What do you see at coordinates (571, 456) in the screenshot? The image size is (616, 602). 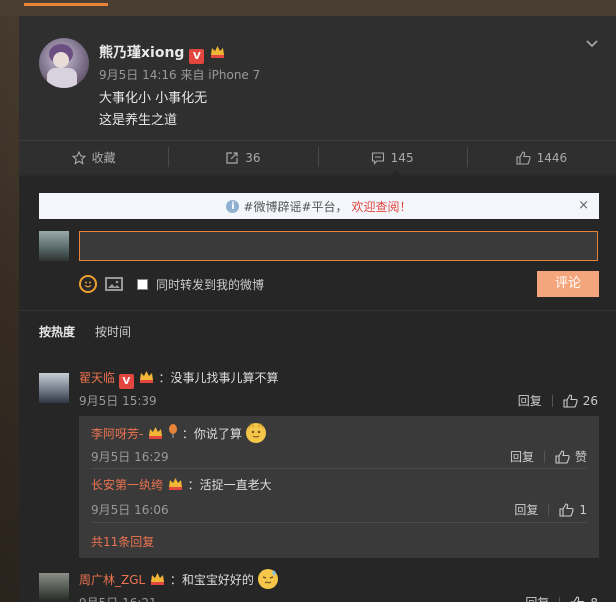 I see `reply-like-button: 赞` at bounding box center [571, 456].